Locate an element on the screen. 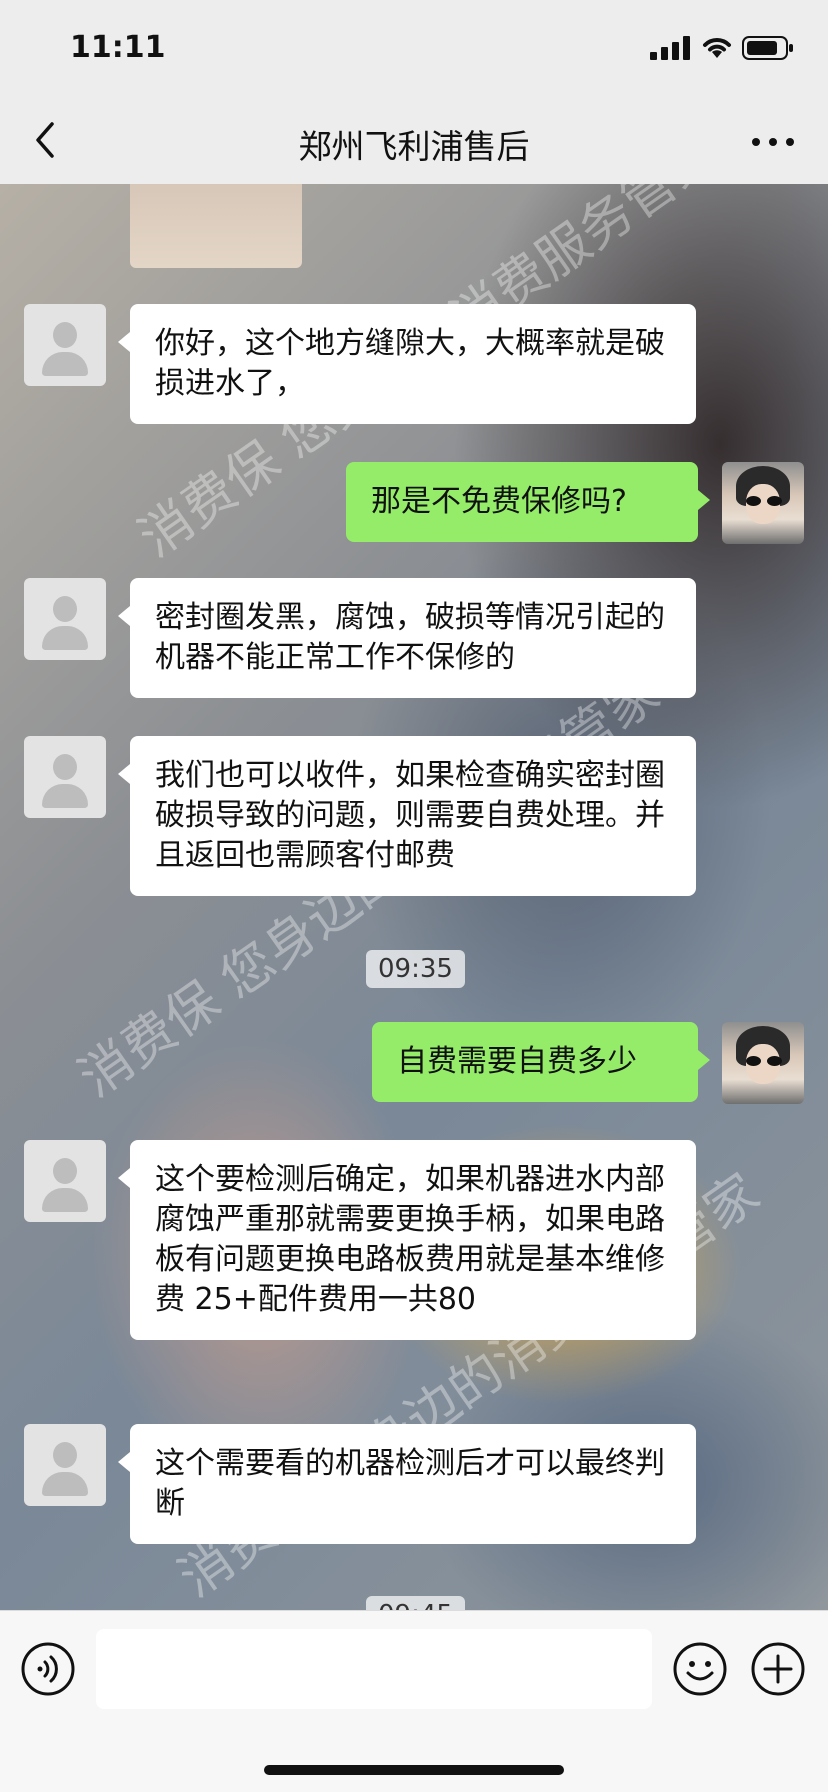 This screenshot has height=1792, width=828. cellular-signal-icon is located at coordinates (670, 48).